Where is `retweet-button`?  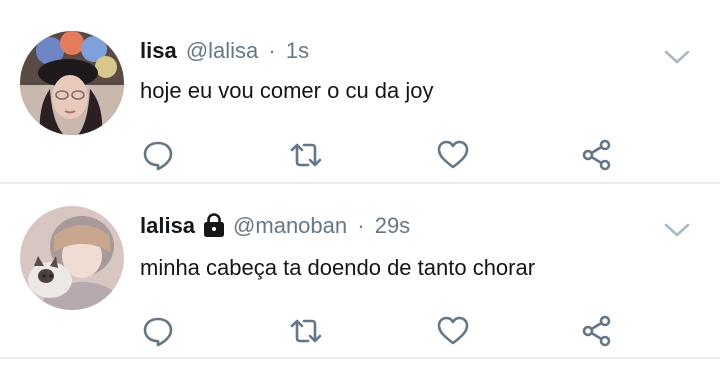 retweet-button is located at coordinates (306, 331).